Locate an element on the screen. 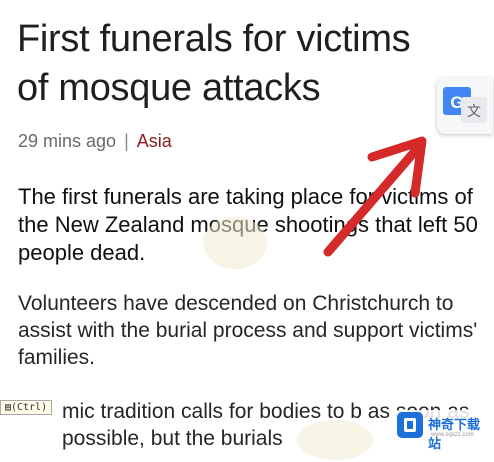  watermark-logo-icon is located at coordinates (410, 425).